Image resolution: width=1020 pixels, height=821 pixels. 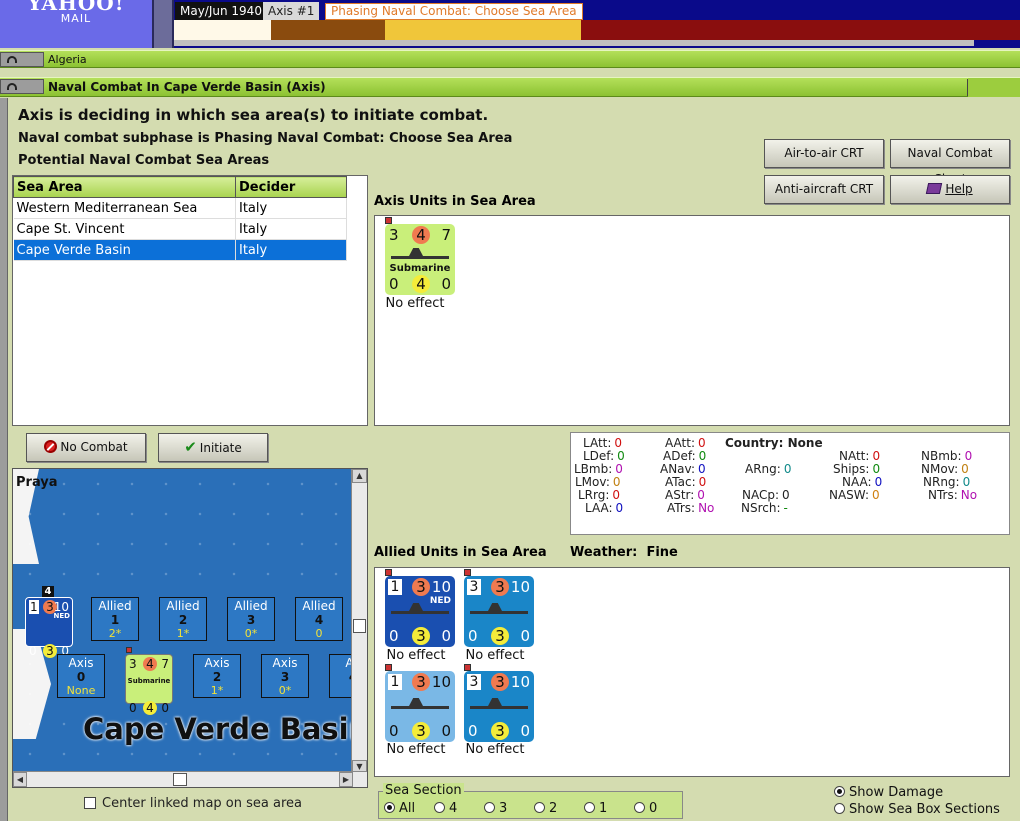 What do you see at coordinates (37, 482) in the screenshot?
I see `place-label-praya: Praya` at bounding box center [37, 482].